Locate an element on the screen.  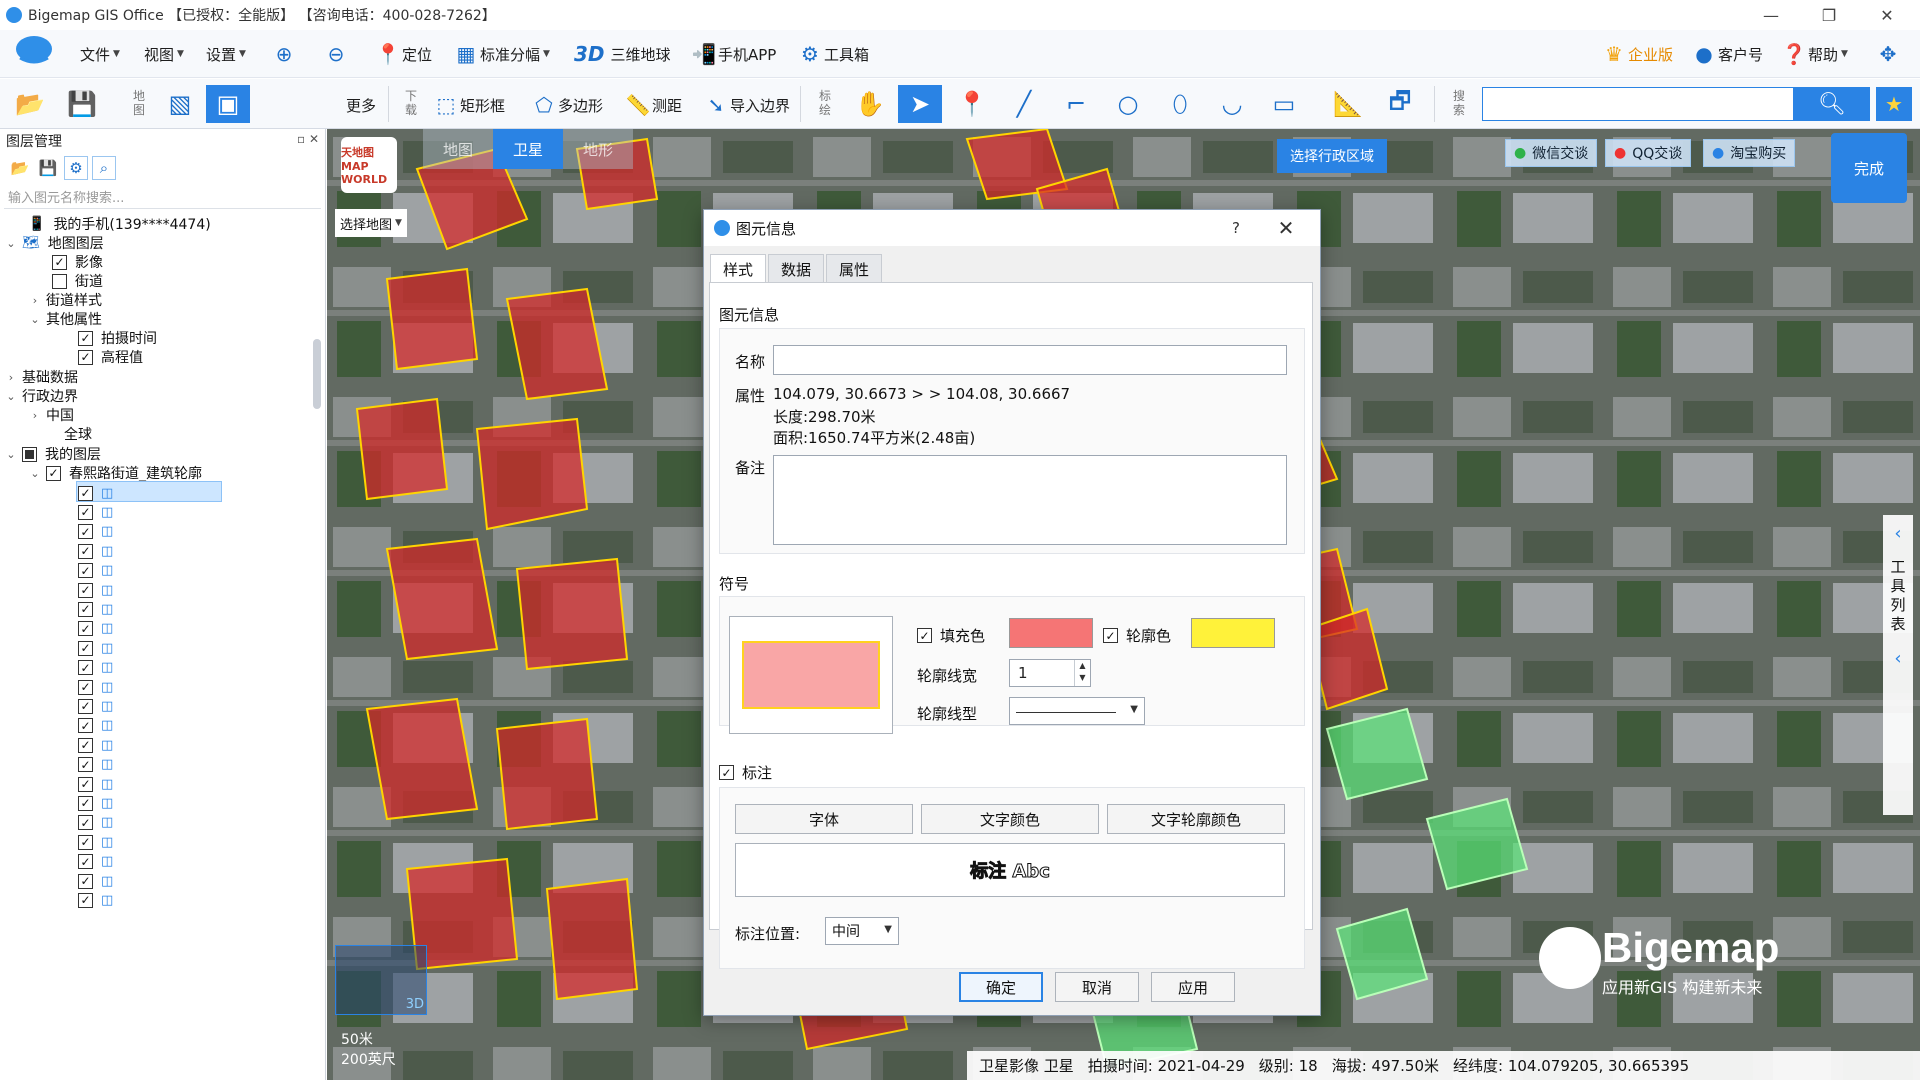
select-tool: ➤ is located at coordinates (920, 104).